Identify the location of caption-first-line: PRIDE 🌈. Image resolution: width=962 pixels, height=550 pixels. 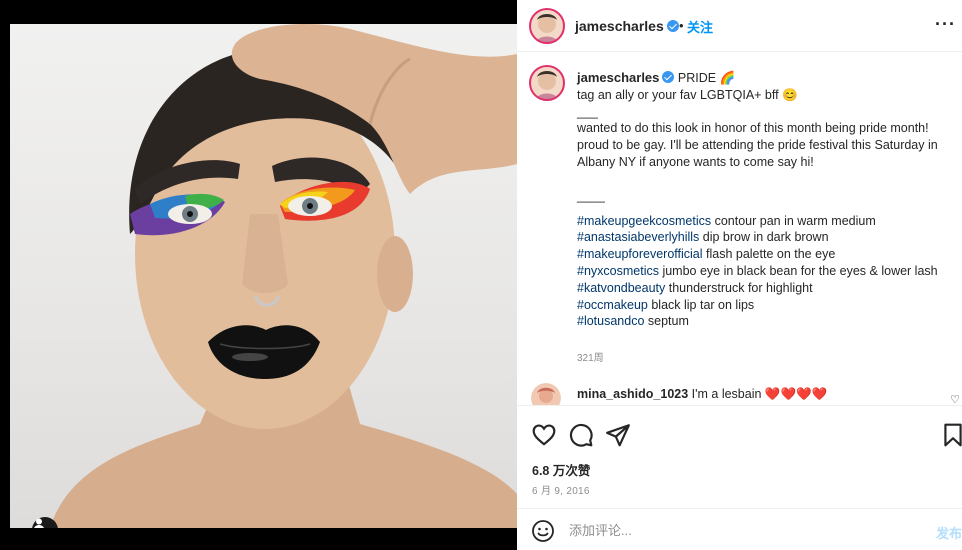
(706, 78).